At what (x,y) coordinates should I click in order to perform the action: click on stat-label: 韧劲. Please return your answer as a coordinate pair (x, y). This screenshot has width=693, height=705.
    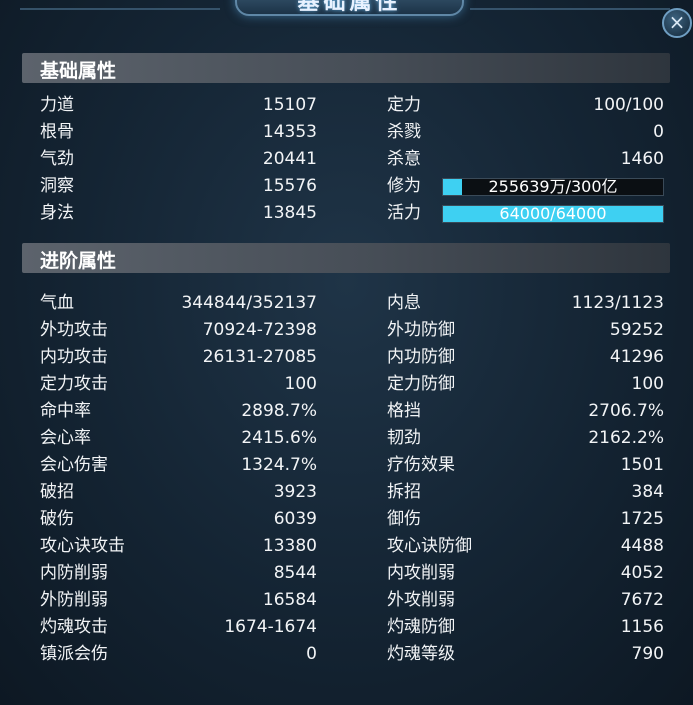
    Looking at the image, I should click on (404, 438).